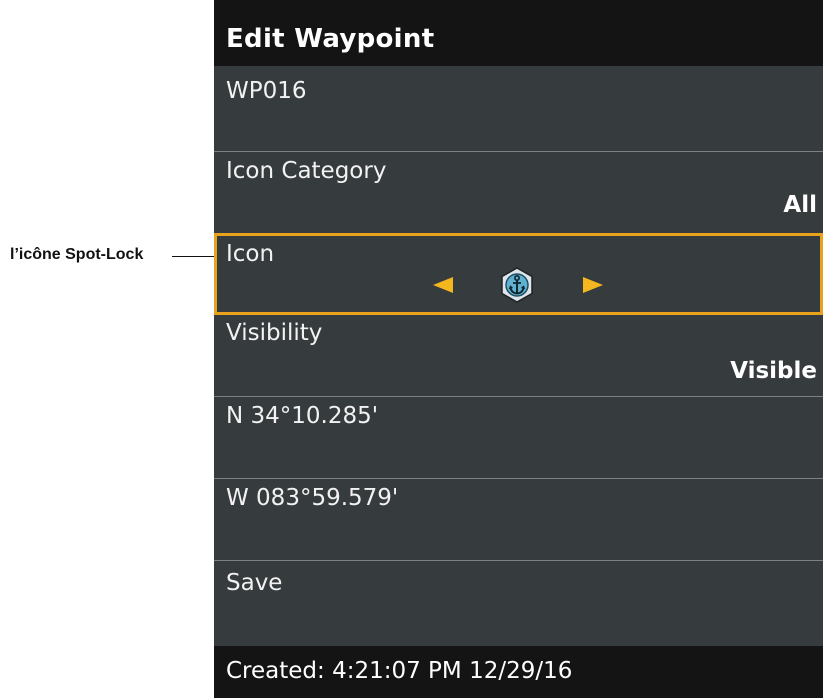 This screenshot has height=698, width=823. What do you see at coordinates (518, 356) in the screenshot?
I see `visibility-row: Visibility Visible` at bounding box center [518, 356].